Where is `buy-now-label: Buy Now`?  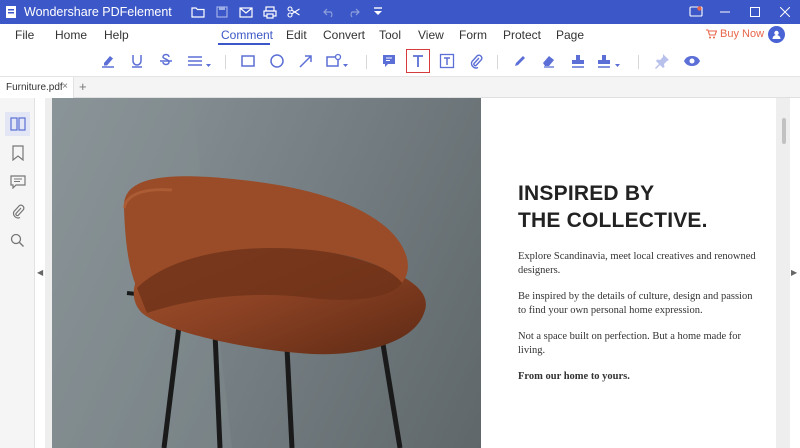
buy-now-label: Buy Now is located at coordinates (742, 34).